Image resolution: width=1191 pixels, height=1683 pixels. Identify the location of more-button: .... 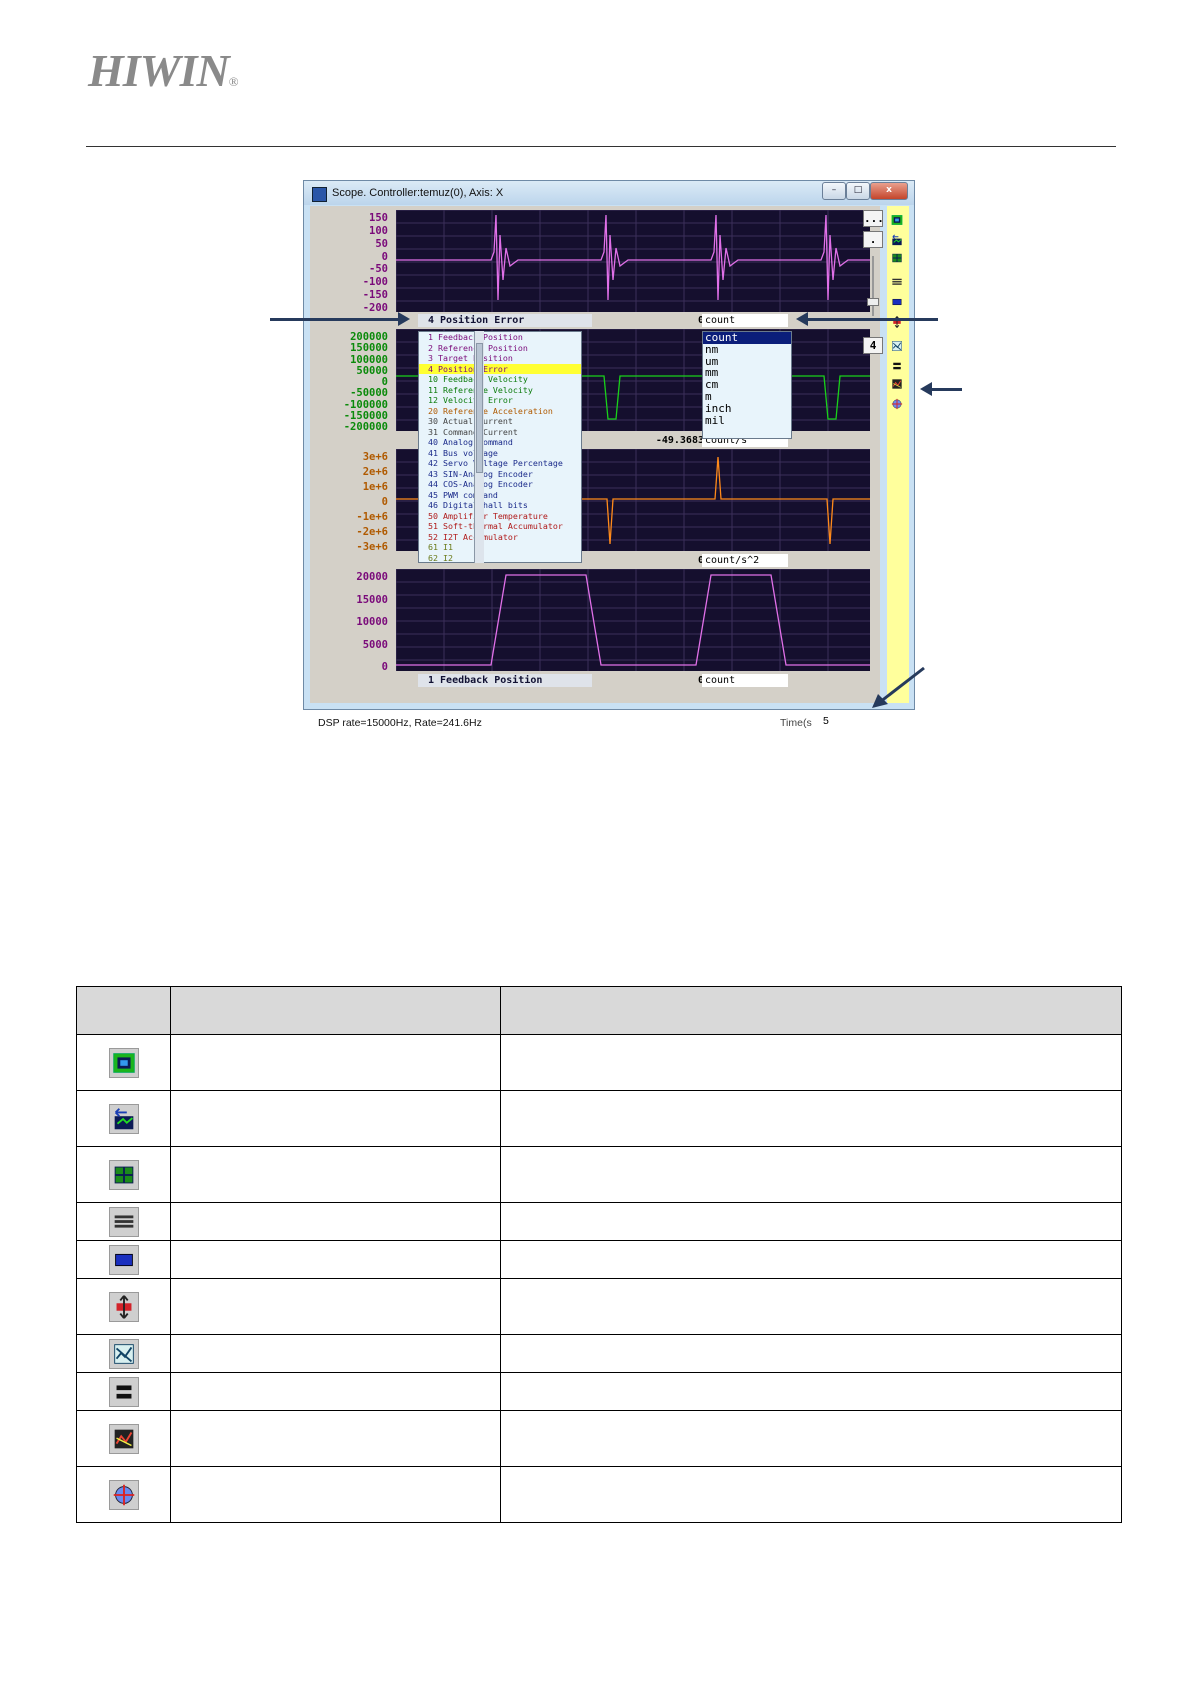
(873, 218).